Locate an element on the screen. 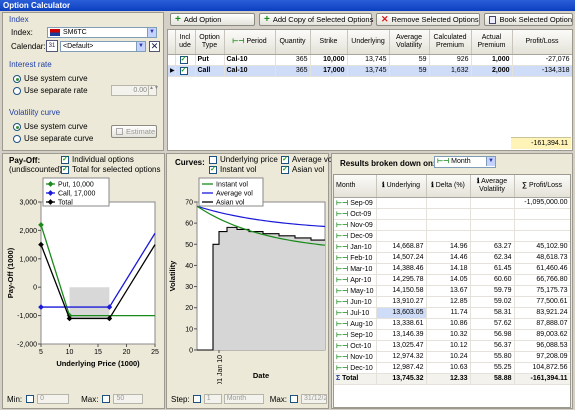 Image resolution: width=575 pixels, height=410 pixels. legend-label: Instant vol is located at coordinates (232, 185).